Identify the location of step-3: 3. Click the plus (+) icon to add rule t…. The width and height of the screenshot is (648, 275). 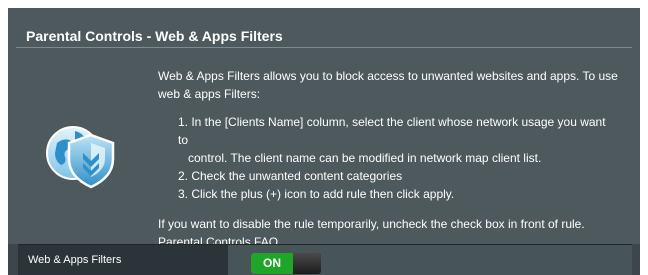
(316, 194).